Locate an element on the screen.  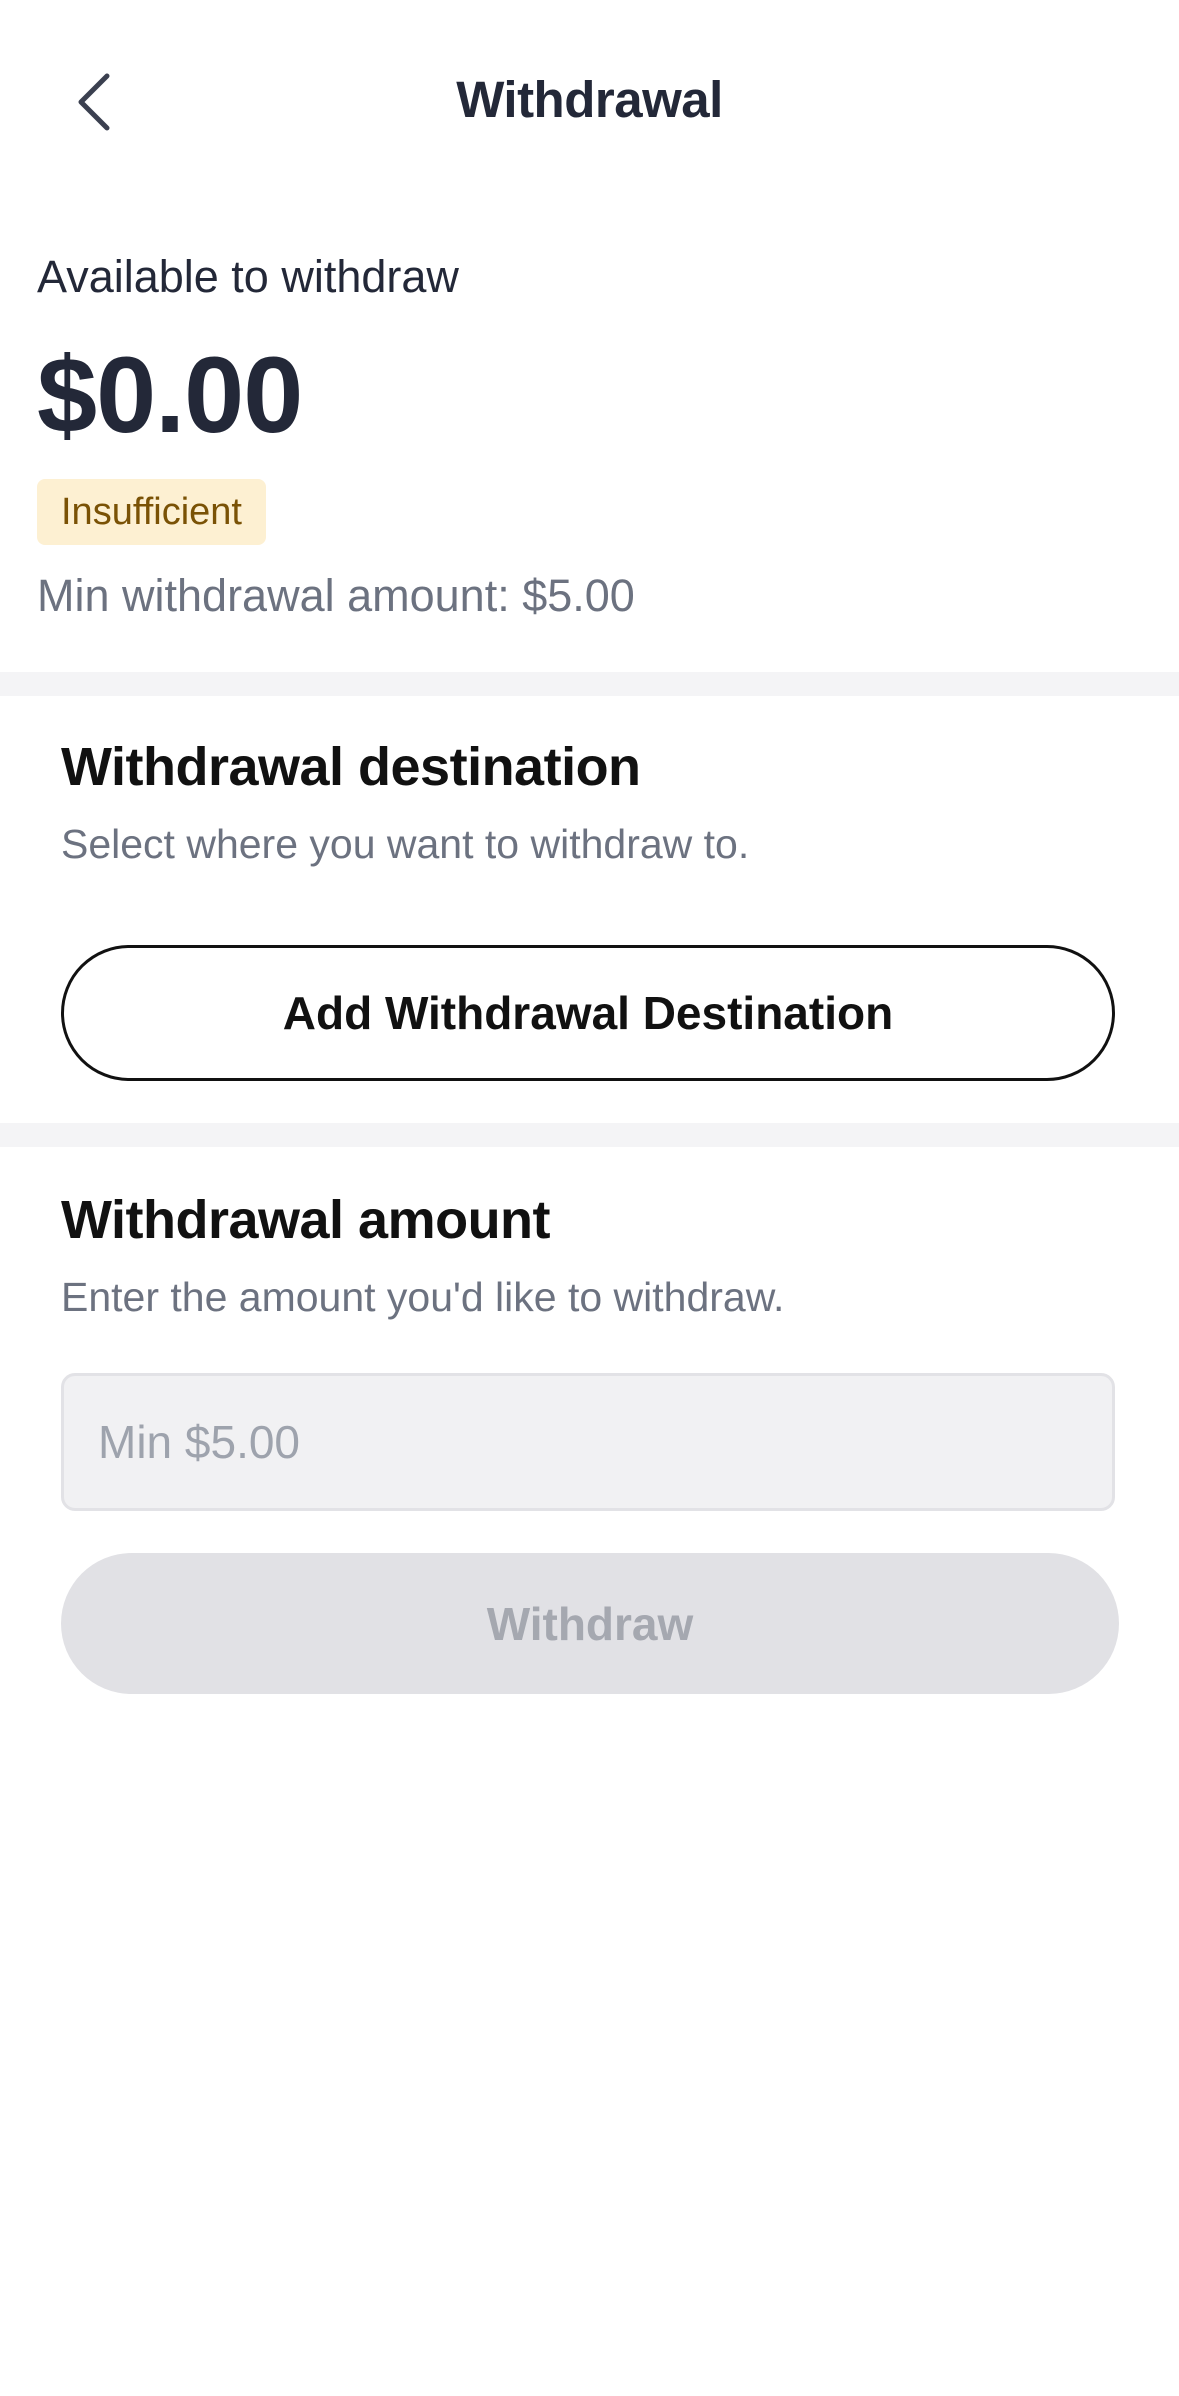
page-title: Withdrawal is located at coordinates (589, 99).